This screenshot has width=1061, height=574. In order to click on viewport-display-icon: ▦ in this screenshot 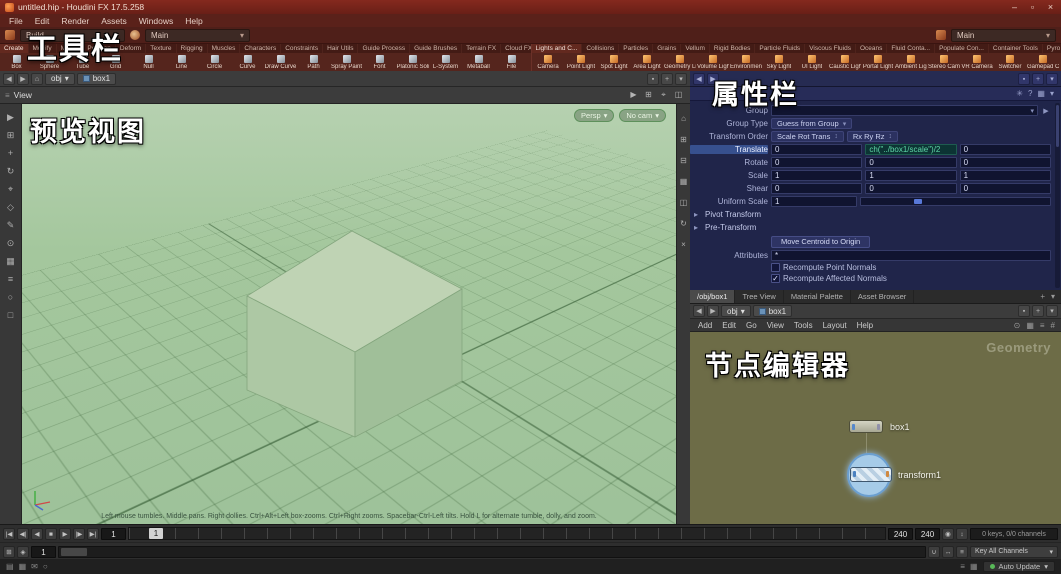, I will do `click(684, 181)`.